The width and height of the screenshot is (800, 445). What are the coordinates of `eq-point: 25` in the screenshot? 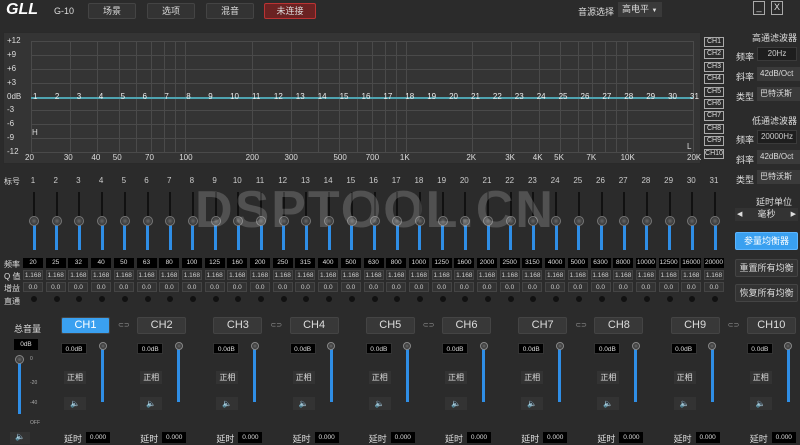 It's located at (563, 96).